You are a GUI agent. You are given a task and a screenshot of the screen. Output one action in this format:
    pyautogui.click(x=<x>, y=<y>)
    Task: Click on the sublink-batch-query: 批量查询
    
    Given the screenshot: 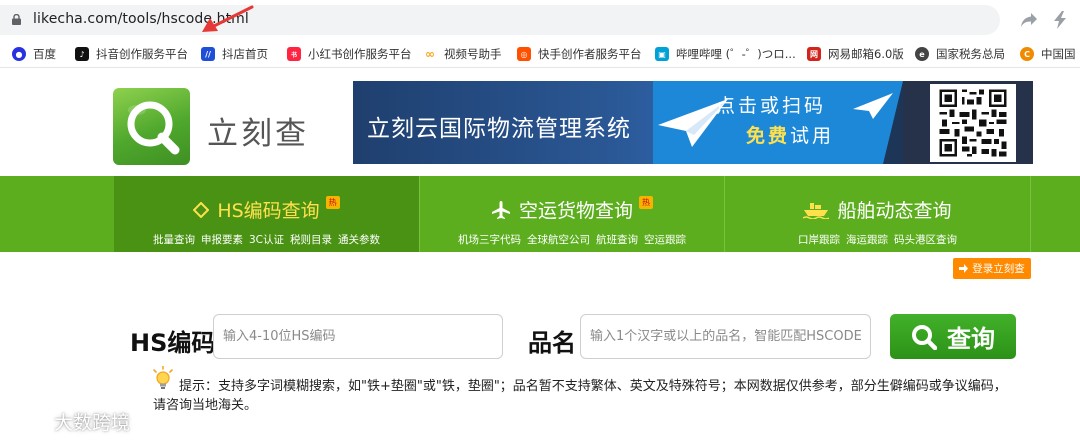 What is the action you would take?
    pyautogui.click(x=174, y=239)
    